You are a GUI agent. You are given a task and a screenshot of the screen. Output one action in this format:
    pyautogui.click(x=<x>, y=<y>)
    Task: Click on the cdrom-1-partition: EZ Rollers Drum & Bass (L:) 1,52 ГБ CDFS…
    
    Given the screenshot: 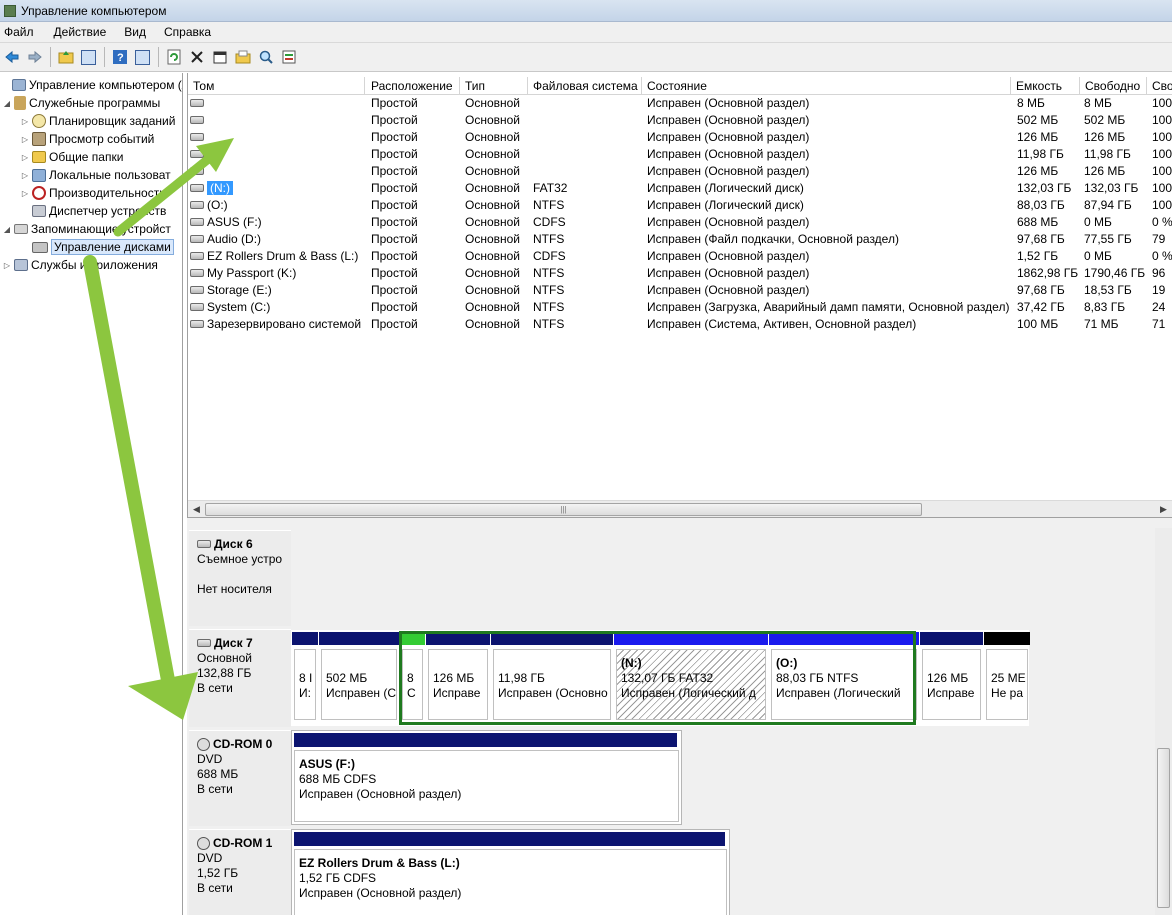 What is the action you would take?
    pyautogui.click(x=510, y=872)
    